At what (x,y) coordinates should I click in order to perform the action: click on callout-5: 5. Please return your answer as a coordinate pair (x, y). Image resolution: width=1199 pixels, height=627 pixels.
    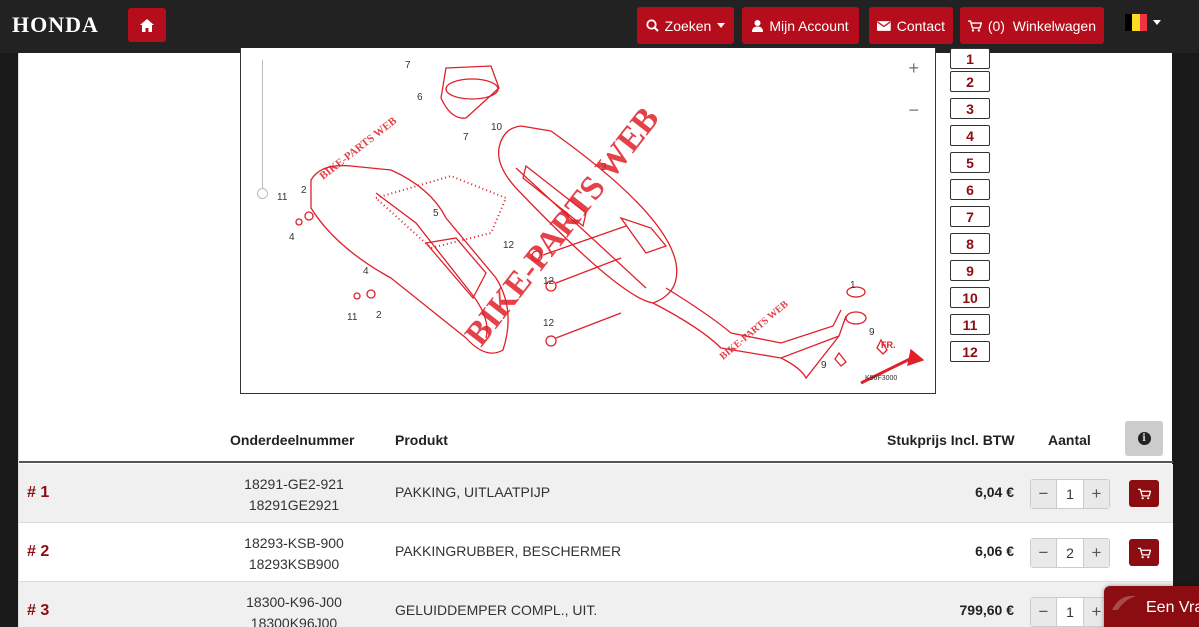
    Looking at the image, I should click on (436, 213).